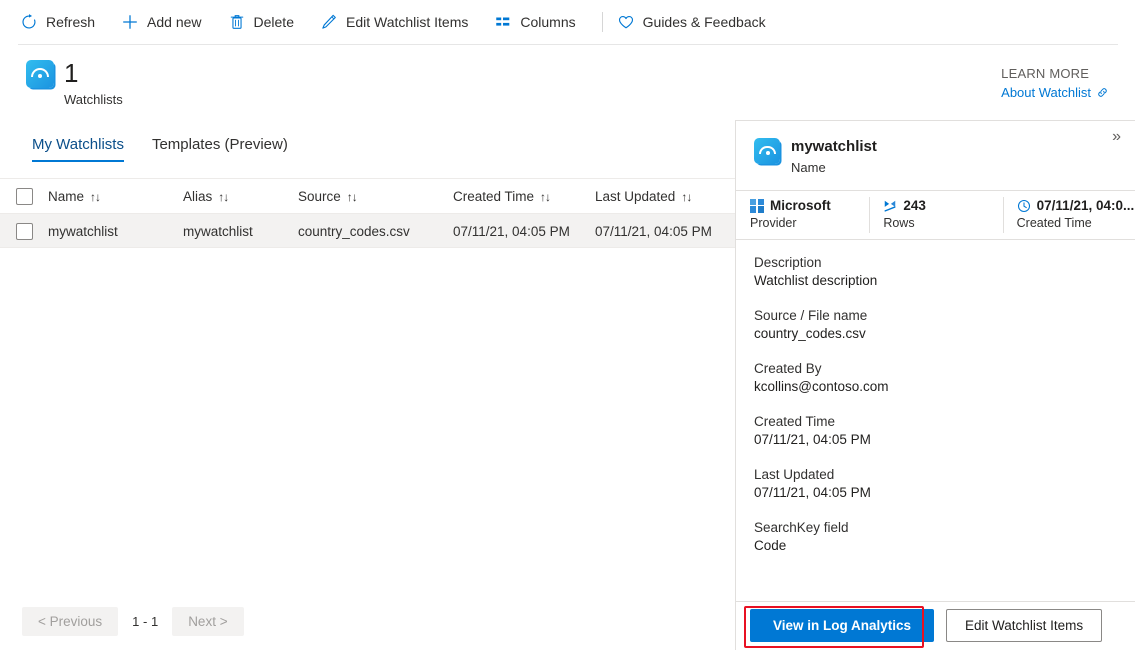  Describe the element at coordinates (240, 196) in the screenshot. I see `column-header-alias: Alias ↑↓` at that location.